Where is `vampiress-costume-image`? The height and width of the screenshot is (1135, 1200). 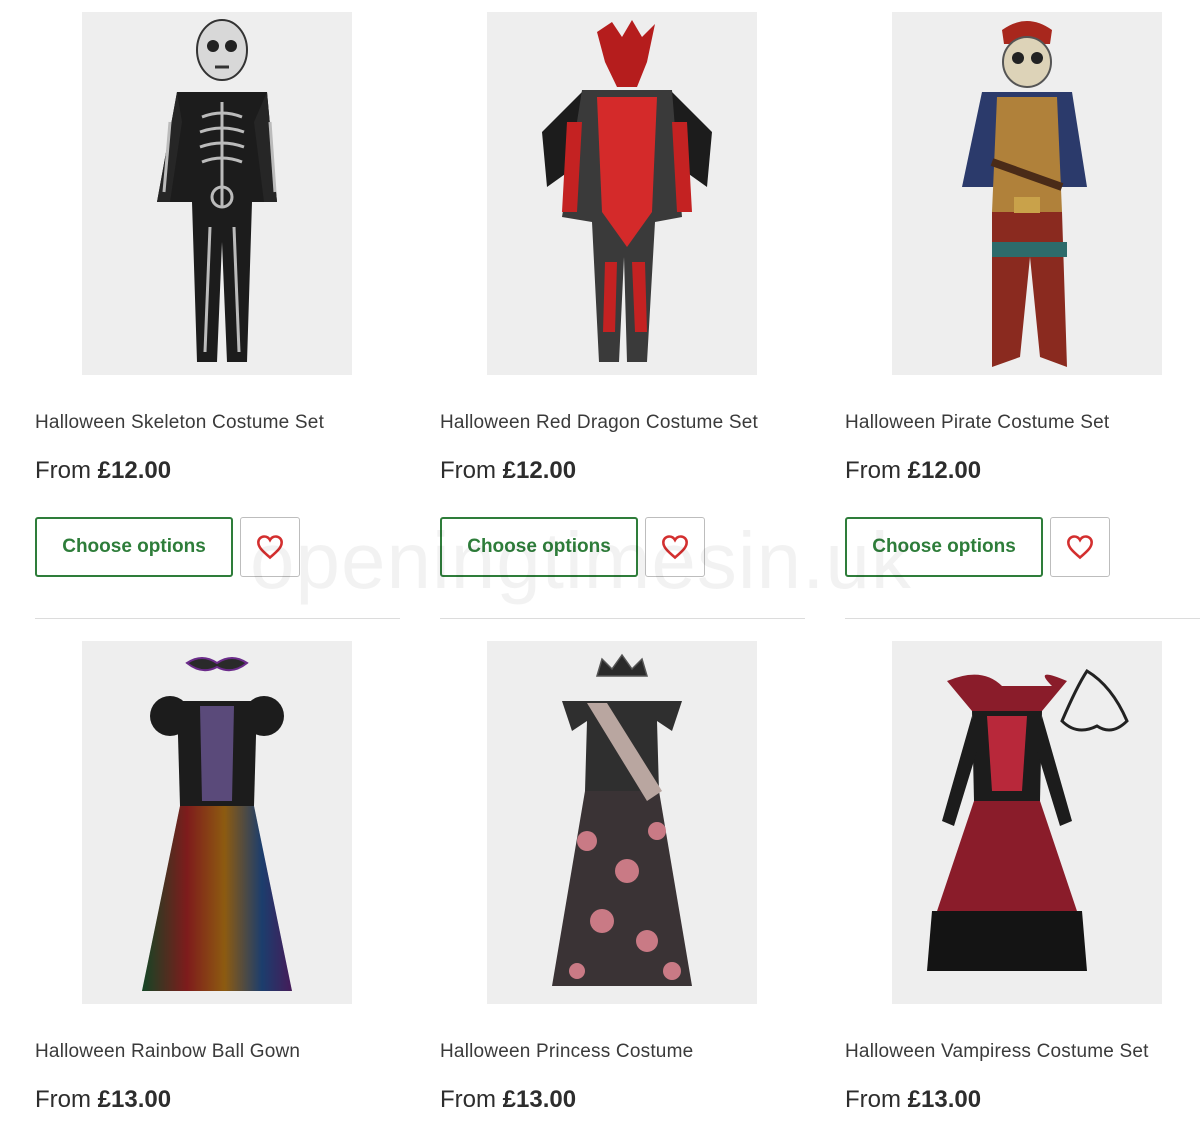 vampiress-costume-image is located at coordinates (1027, 822).